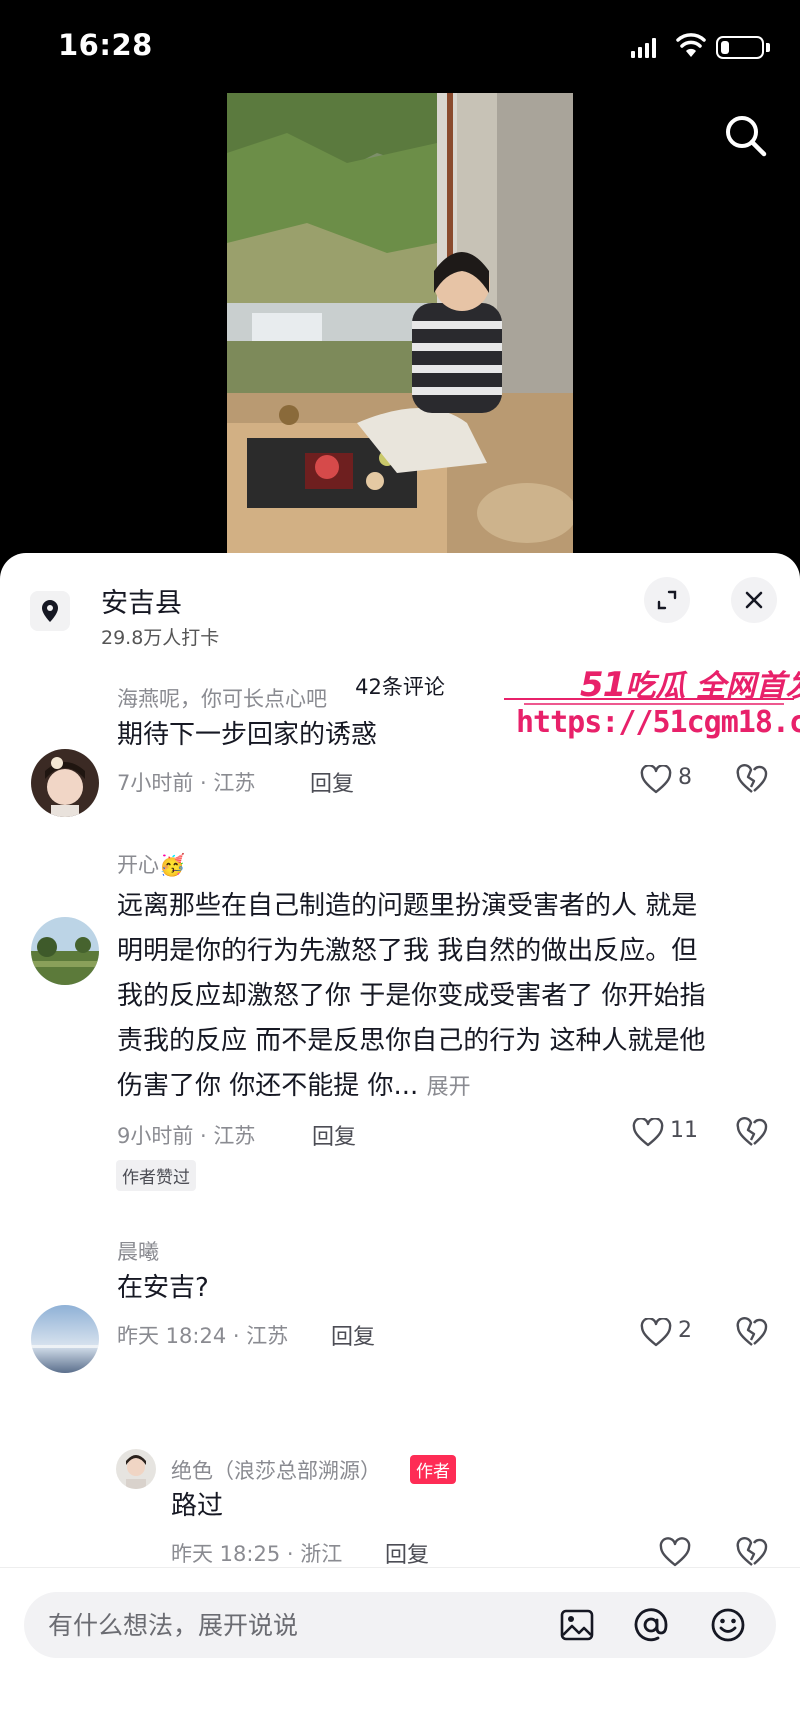  Describe the element at coordinates (675, 780) in the screenshot. I see `like-button: 8` at that location.